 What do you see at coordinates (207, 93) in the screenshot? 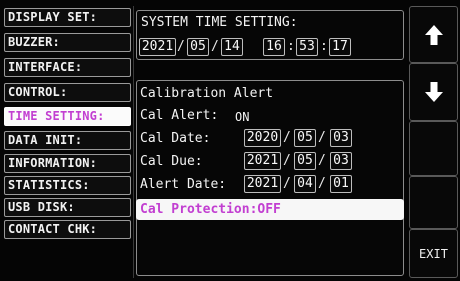
I see `calibration-title: Calibration Alert` at bounding box center [207, 93].